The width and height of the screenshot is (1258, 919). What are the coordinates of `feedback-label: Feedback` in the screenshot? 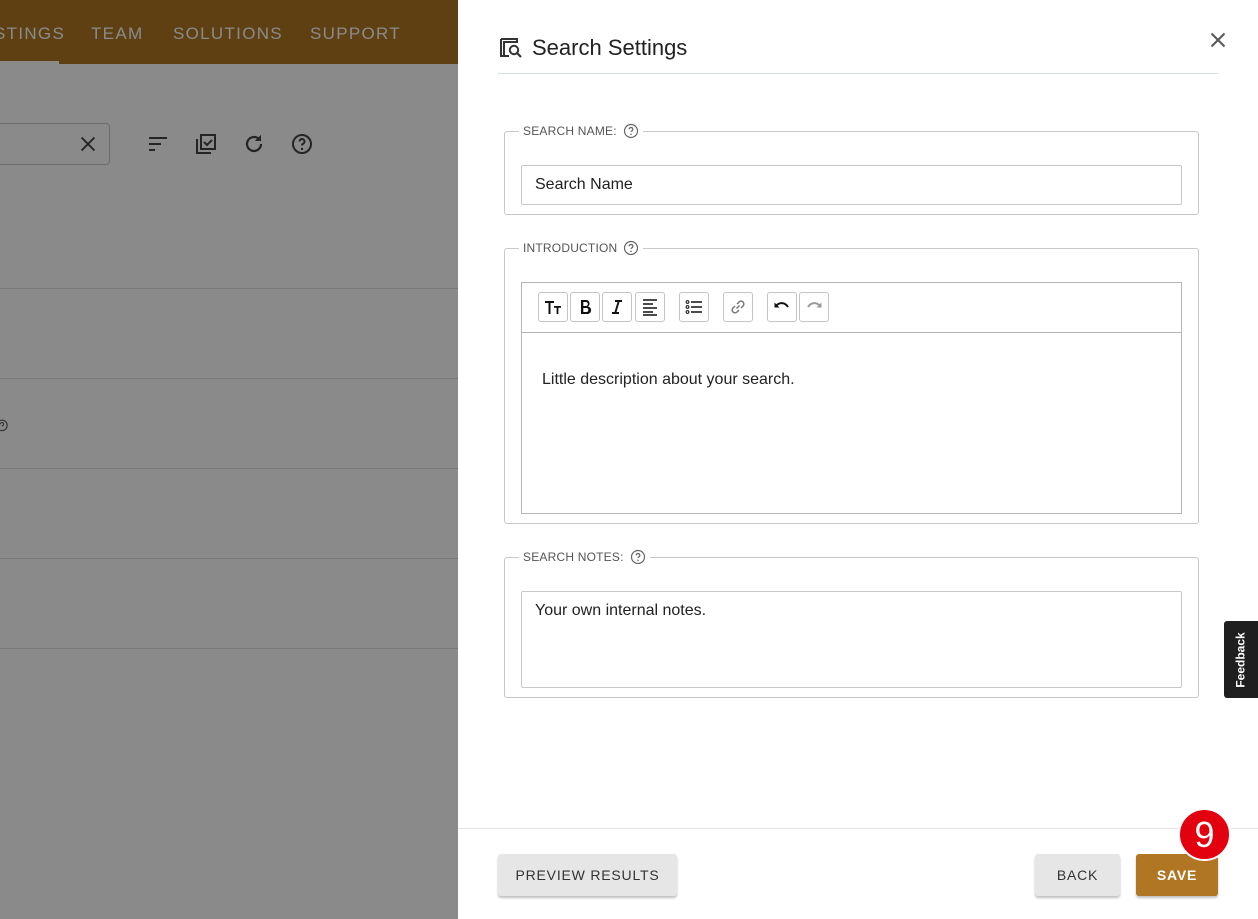 It's located at (1241, 659).